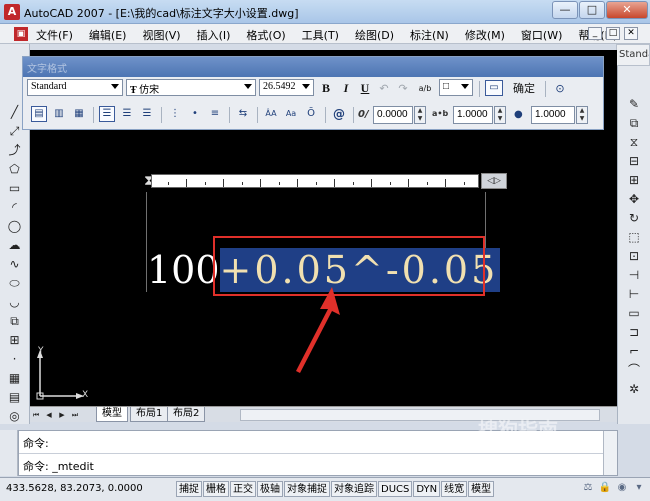 This screenshot has height=501, width=650. Describe the element at coordinates (15, 283) in the screenshot. I see `ellipse-icon: ⬭` at that location.